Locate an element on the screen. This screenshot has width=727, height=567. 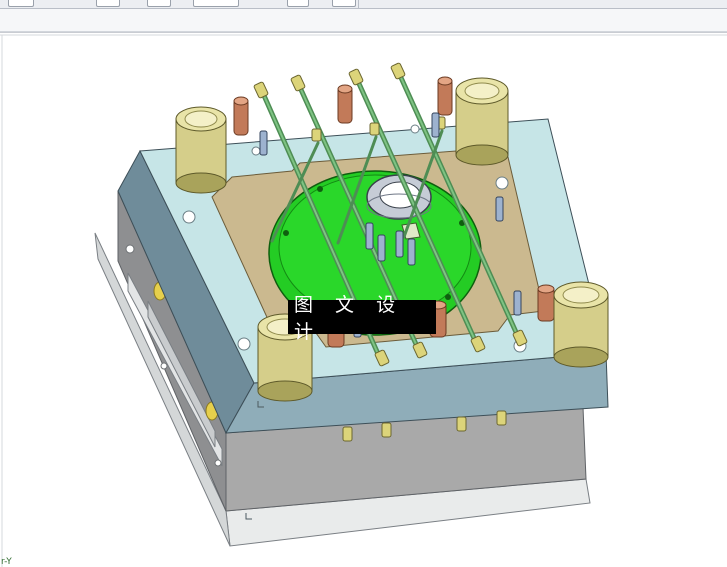
locating-ring is located at coordinates (399, 197).